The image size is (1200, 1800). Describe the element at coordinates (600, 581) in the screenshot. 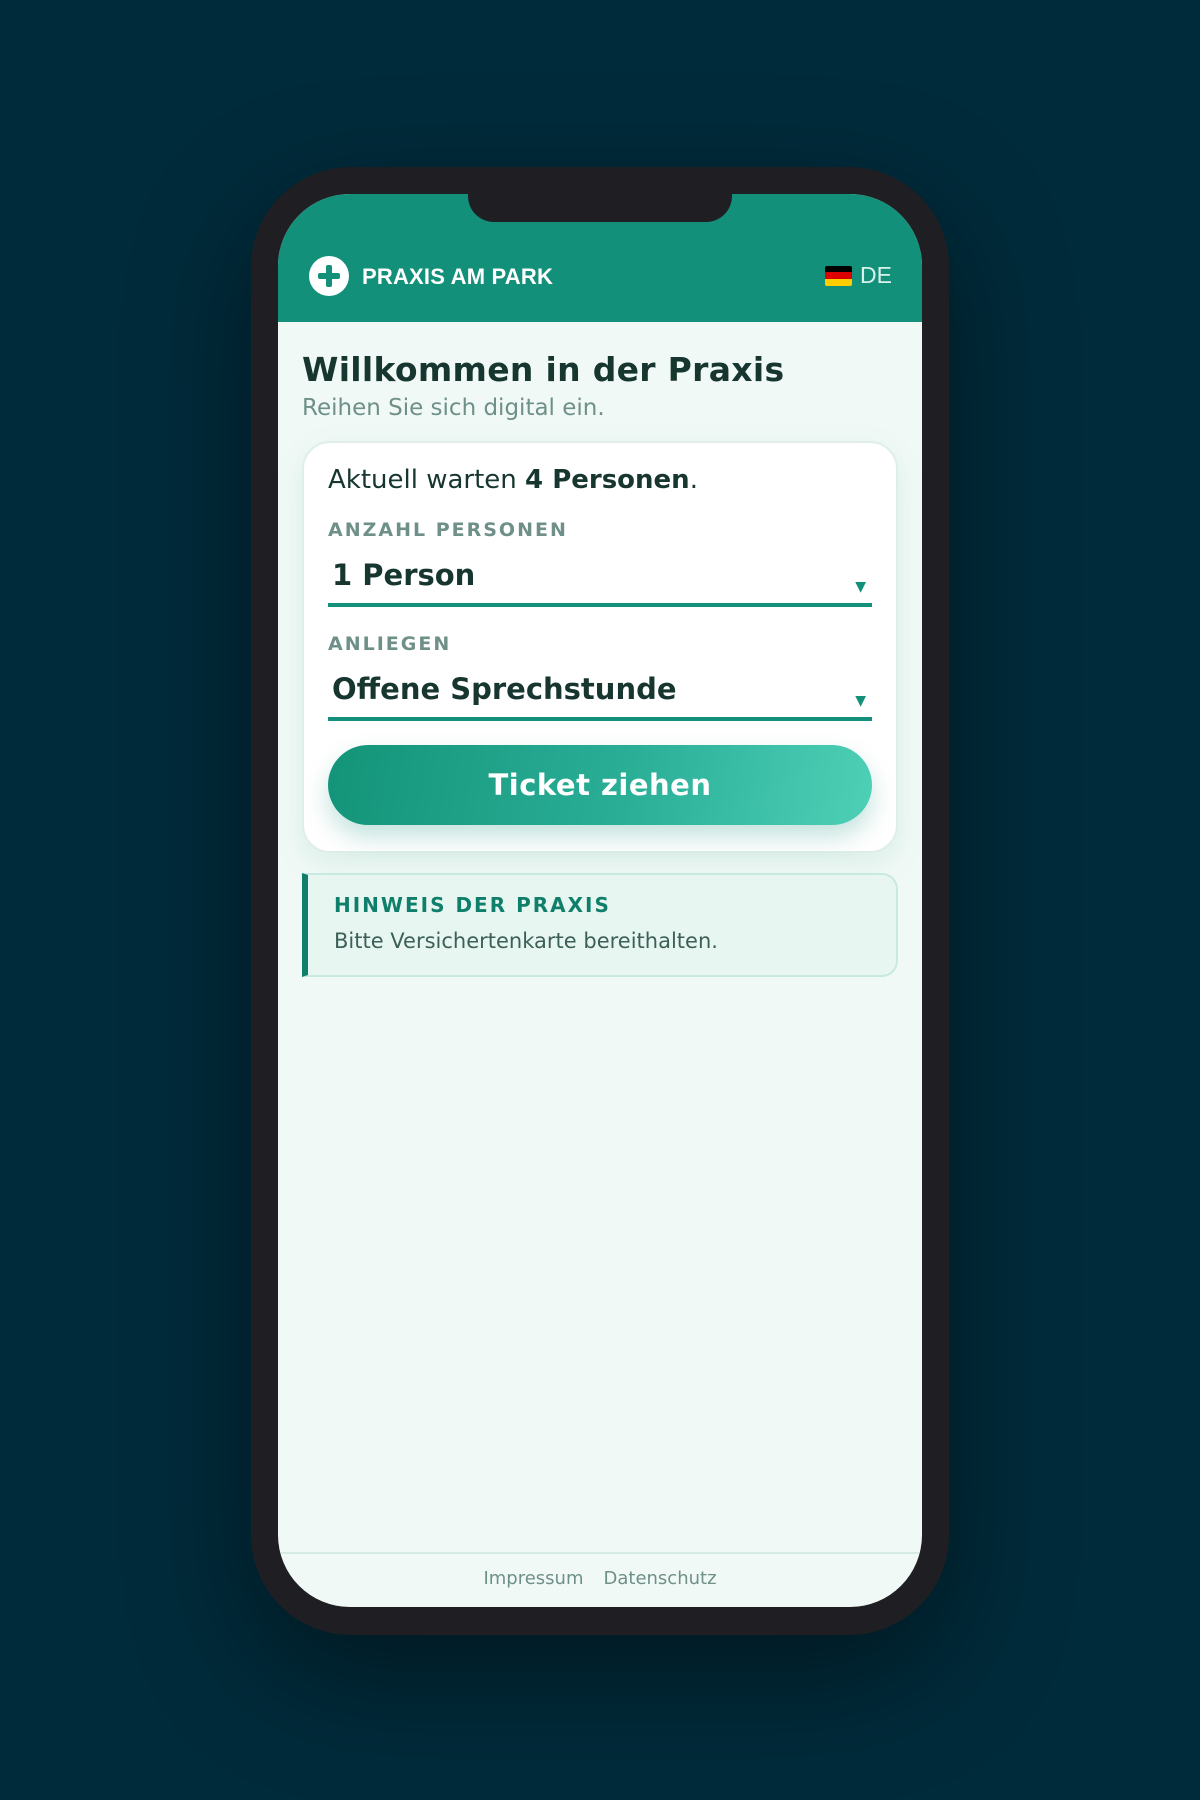

I see `persons-select: 1 Person ▼` at that location.